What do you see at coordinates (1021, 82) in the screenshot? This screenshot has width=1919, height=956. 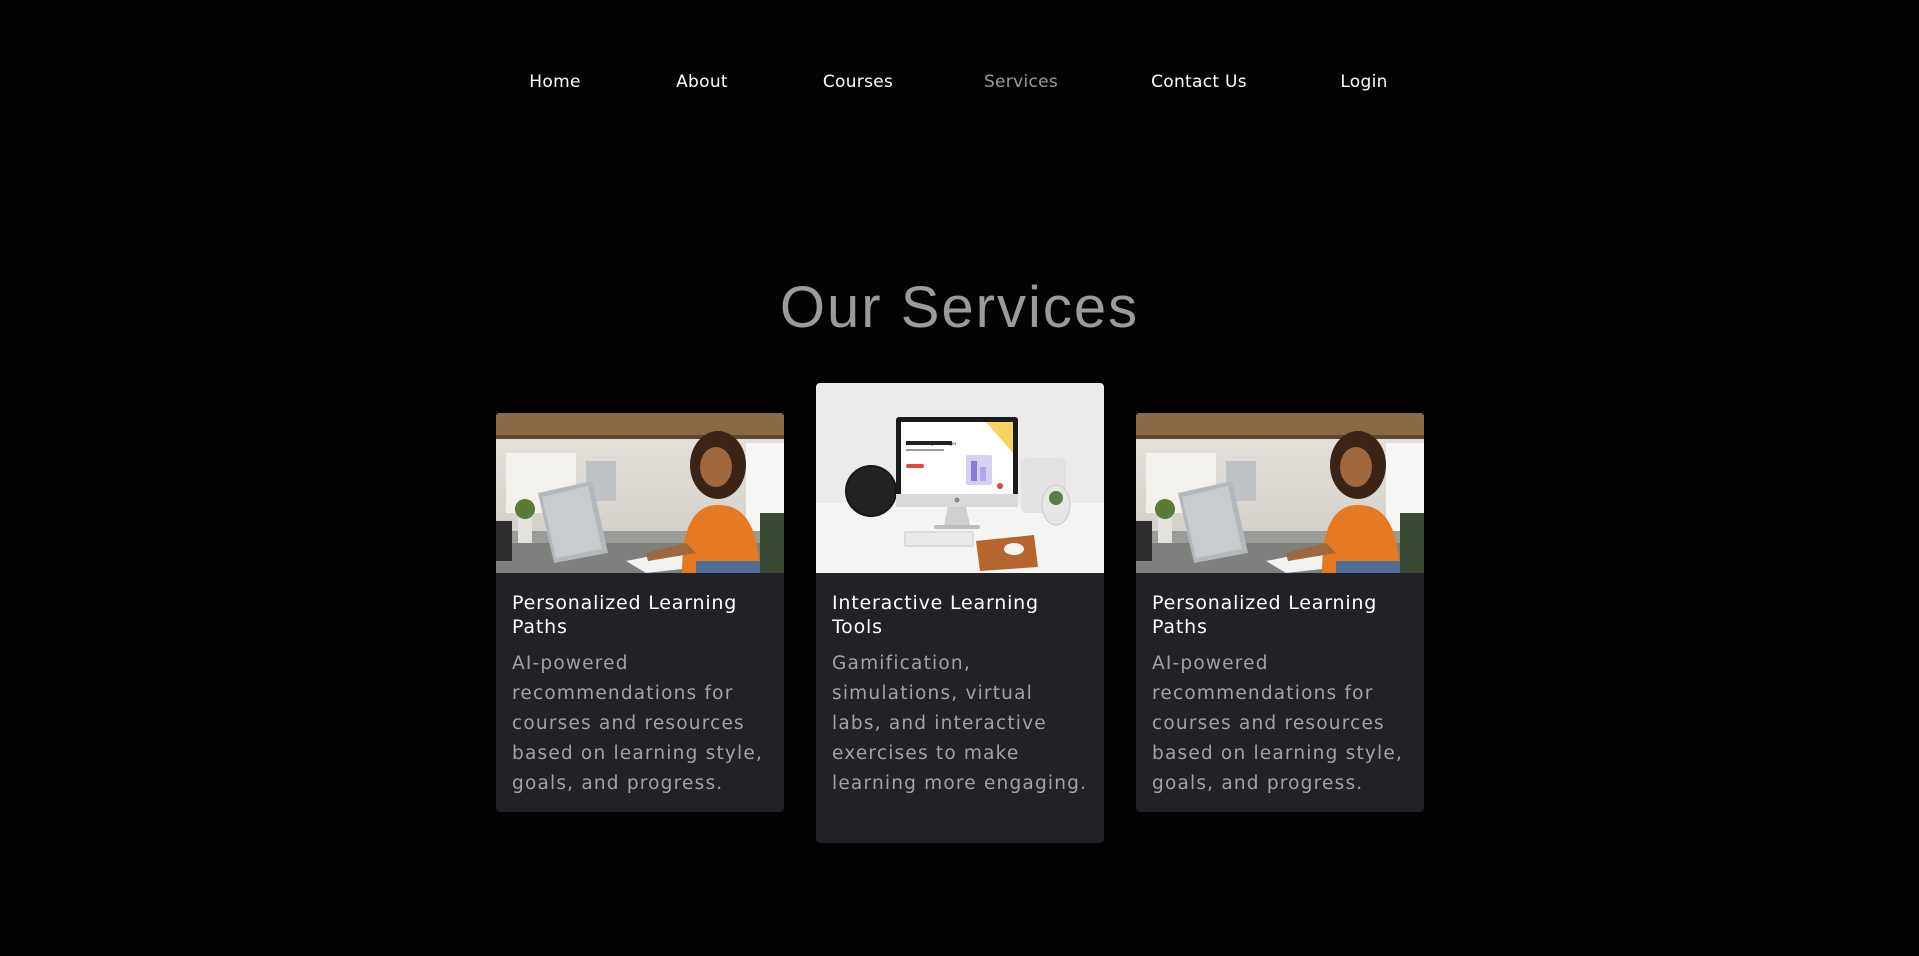 I see `nav-services: Services` at bounding box center [1021, 82].